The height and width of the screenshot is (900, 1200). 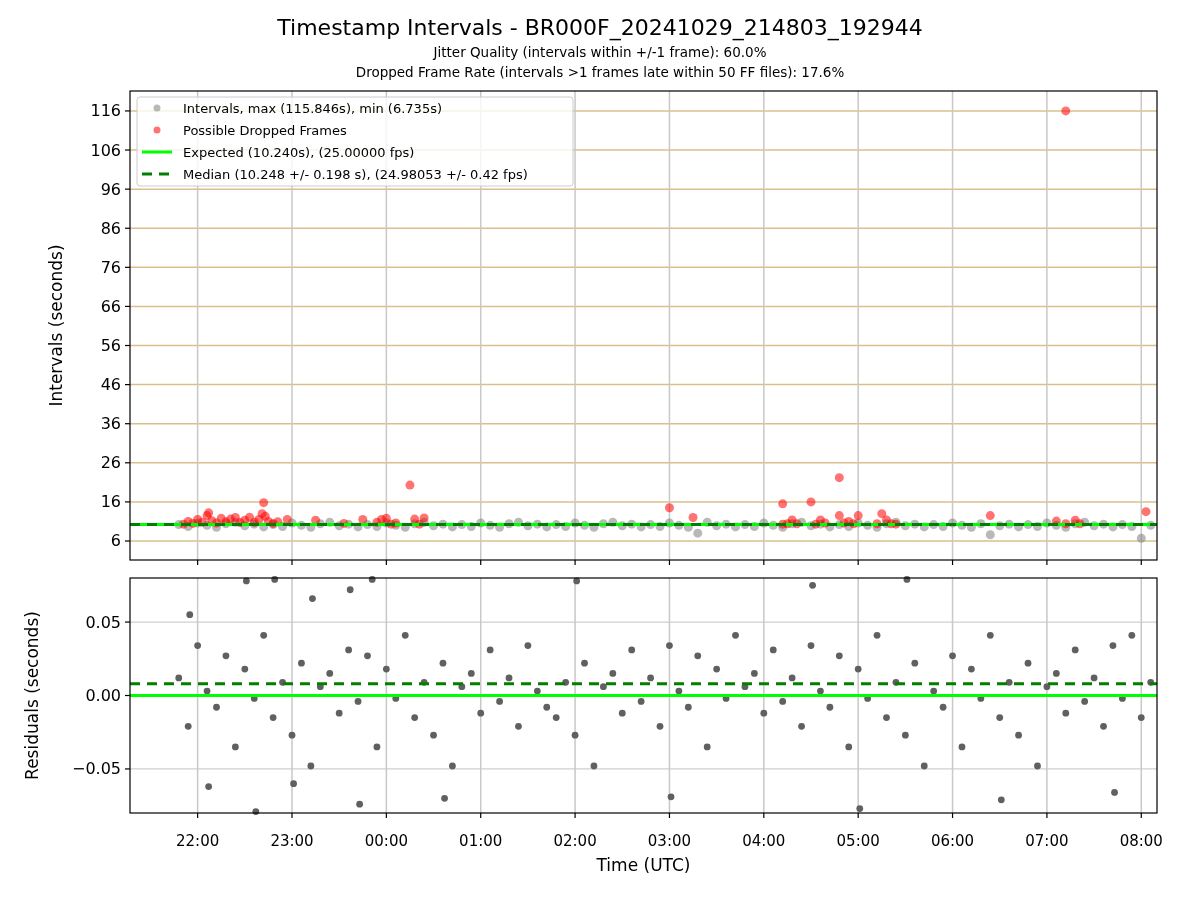 I want to click on tick-label: 23:00, so click(x=292, y=841).